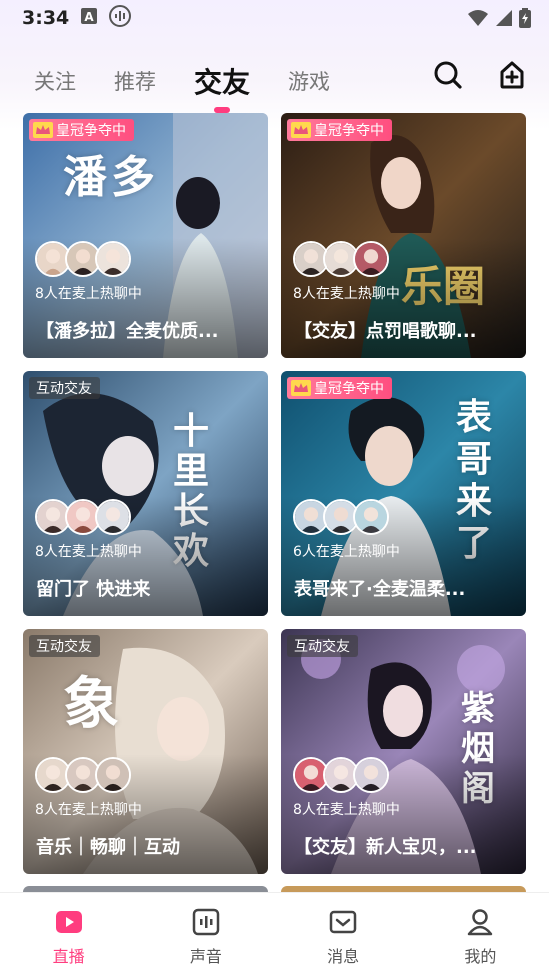  What do you see at coordinates (512, 75) in the screenshot?
I see `add-room-icon` at bounding box center [512, 75].